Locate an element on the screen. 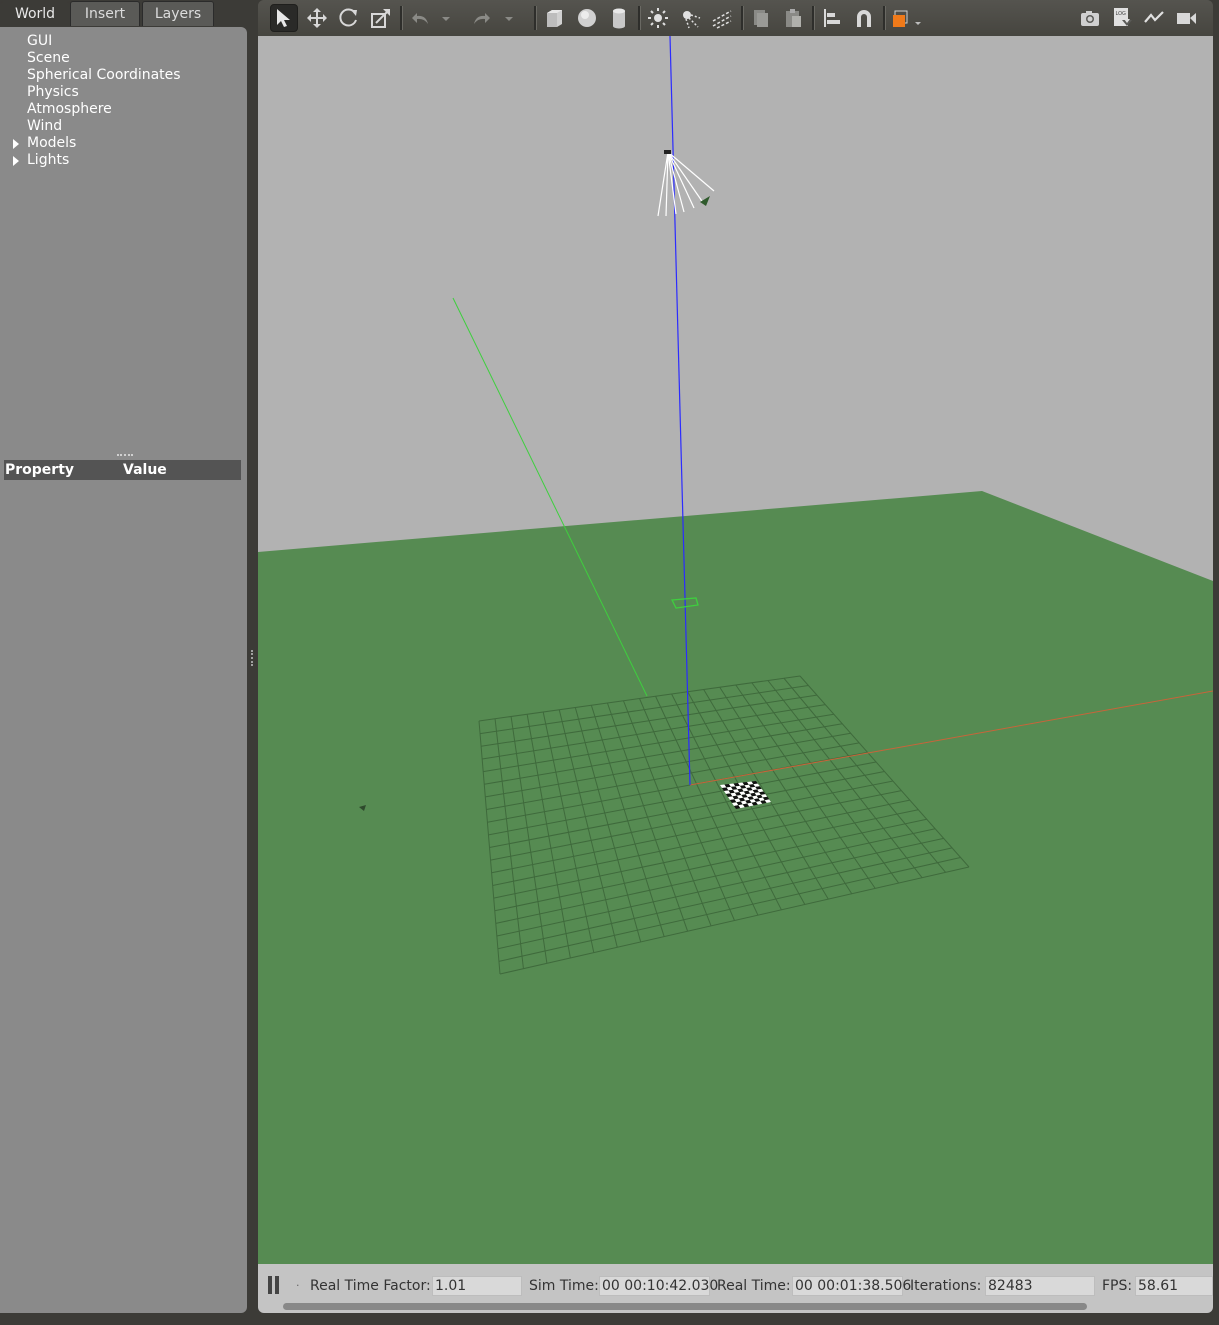 Image resolution: width=1219 pixels, height=1325 pixels. main-splitter-handle is located at coordinates (253, 658).